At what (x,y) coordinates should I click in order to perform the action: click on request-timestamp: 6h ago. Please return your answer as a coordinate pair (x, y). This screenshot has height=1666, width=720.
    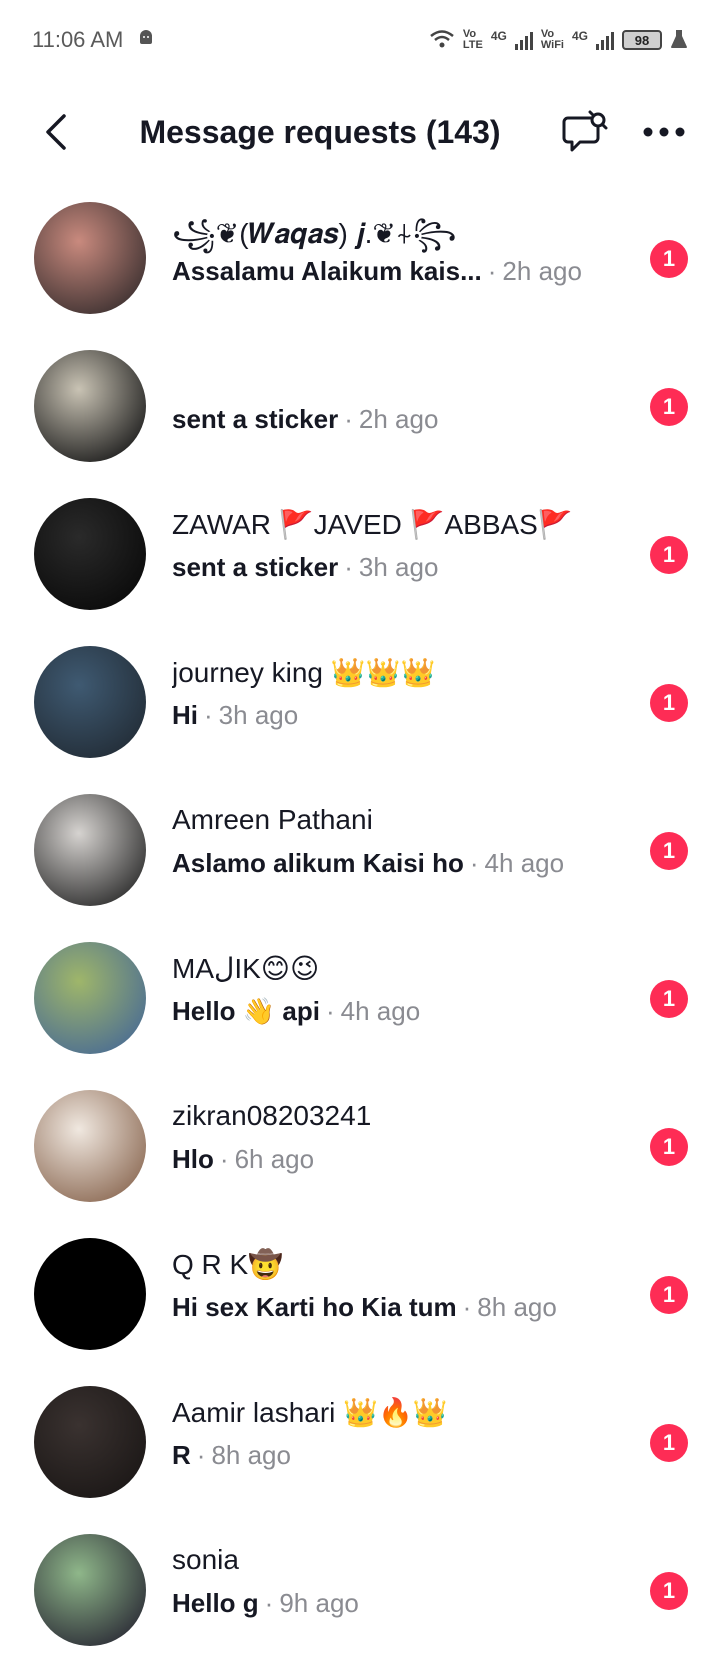
    Looking at the image, I should click on (274, 1159).